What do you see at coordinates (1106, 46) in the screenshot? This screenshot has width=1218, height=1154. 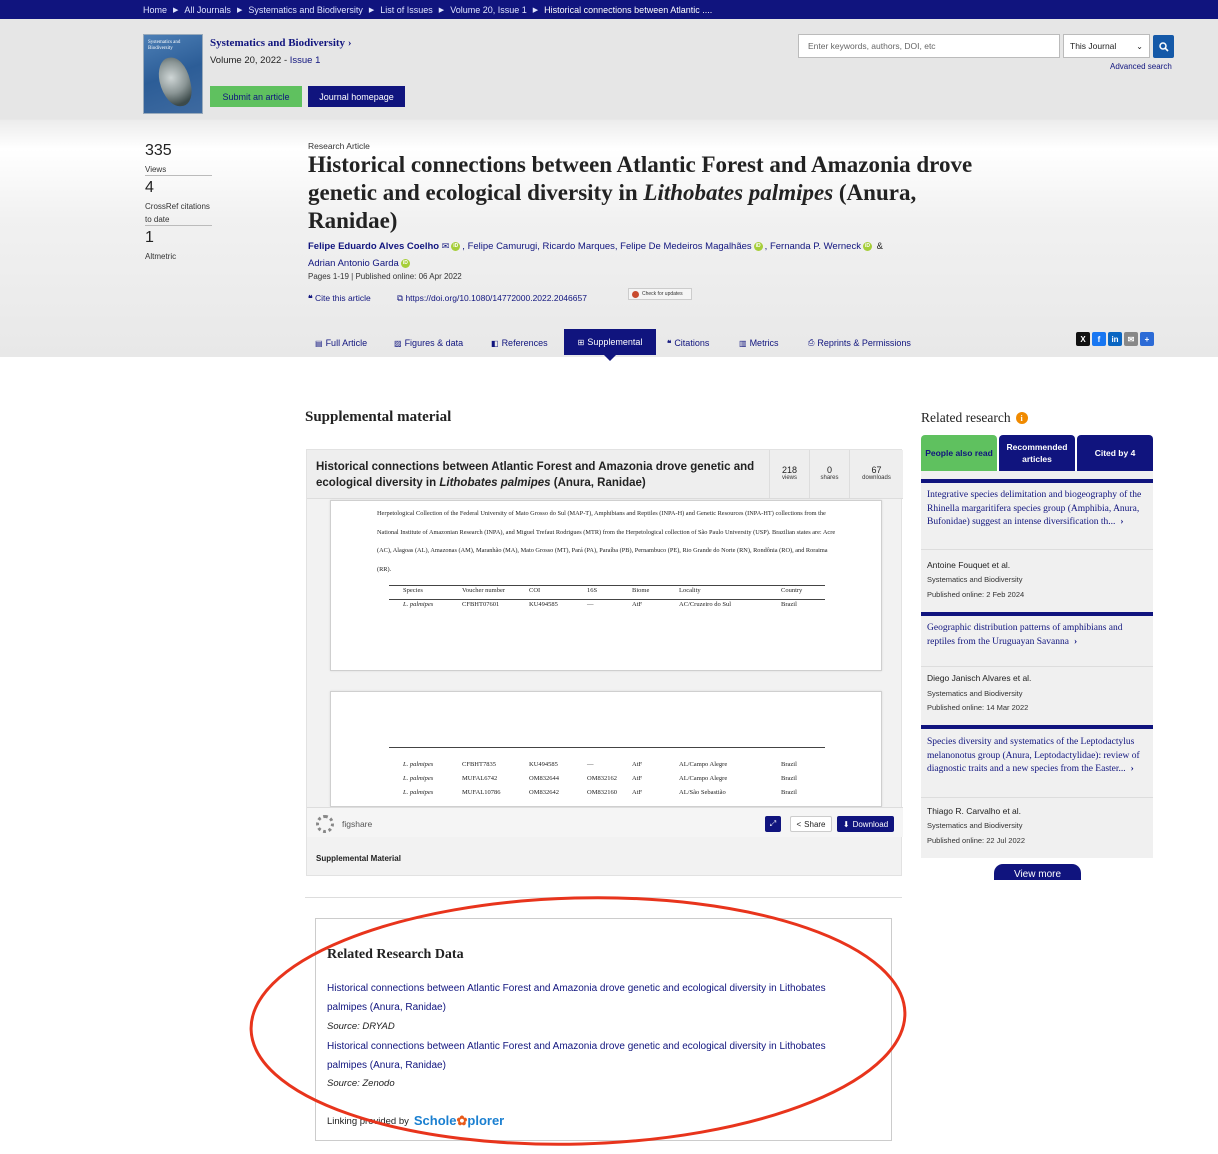 I see `search-scope-select: This Journal ⌄` at bounding box center [1106, 46].